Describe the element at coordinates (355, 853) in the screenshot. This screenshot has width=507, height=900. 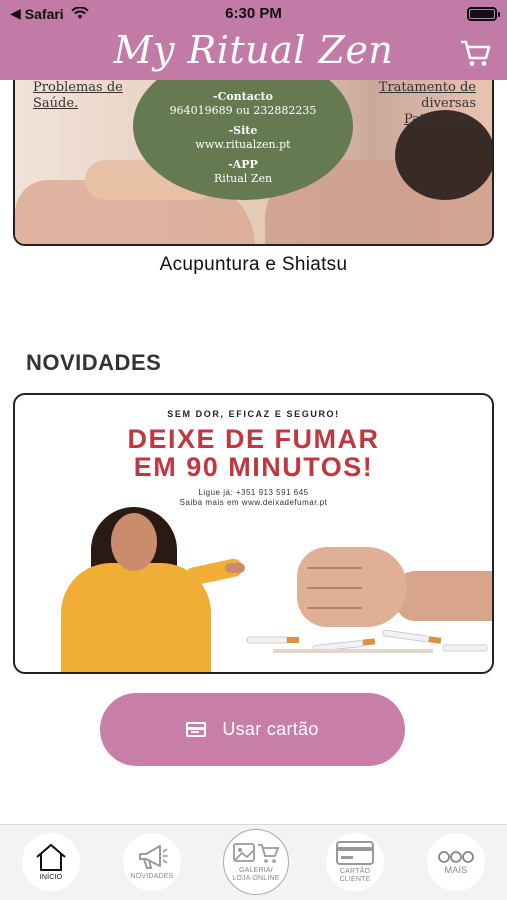
I see `card-icon` at that location.